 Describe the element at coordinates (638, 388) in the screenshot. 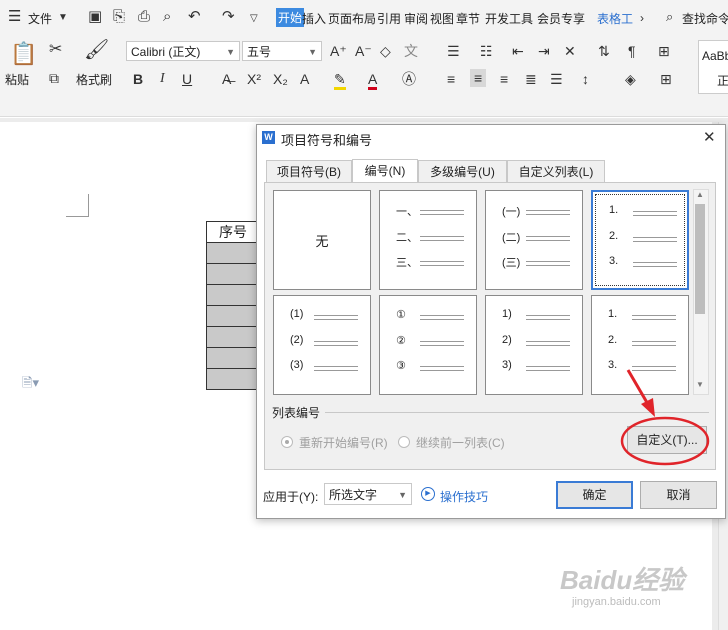

I see `annotation-arrow-shaft` at that location.